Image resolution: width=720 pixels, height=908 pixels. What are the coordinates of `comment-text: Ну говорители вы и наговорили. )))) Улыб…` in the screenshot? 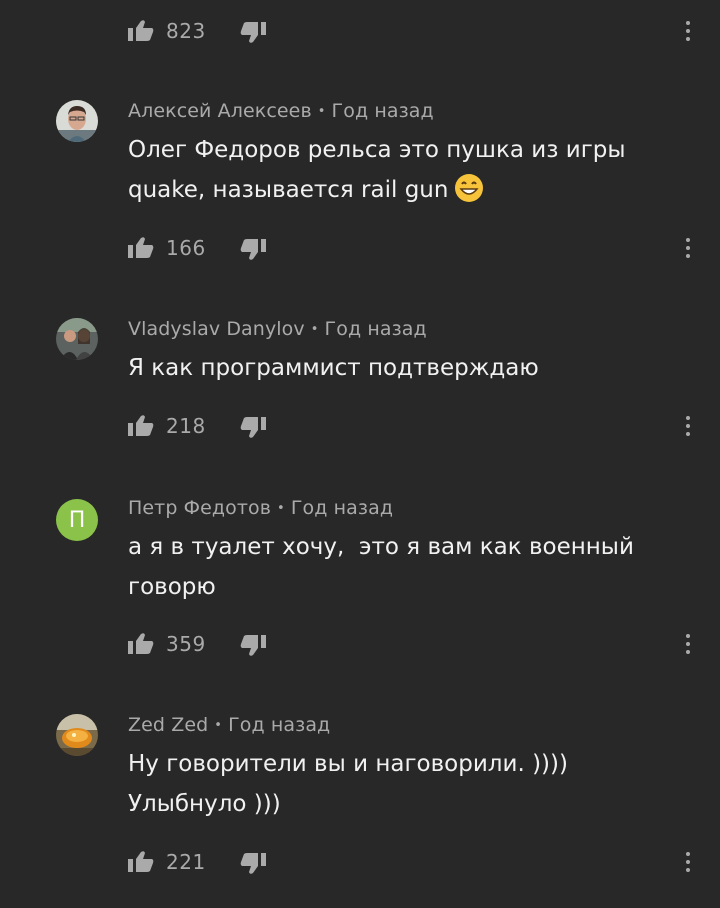 It's located at (398, 784).